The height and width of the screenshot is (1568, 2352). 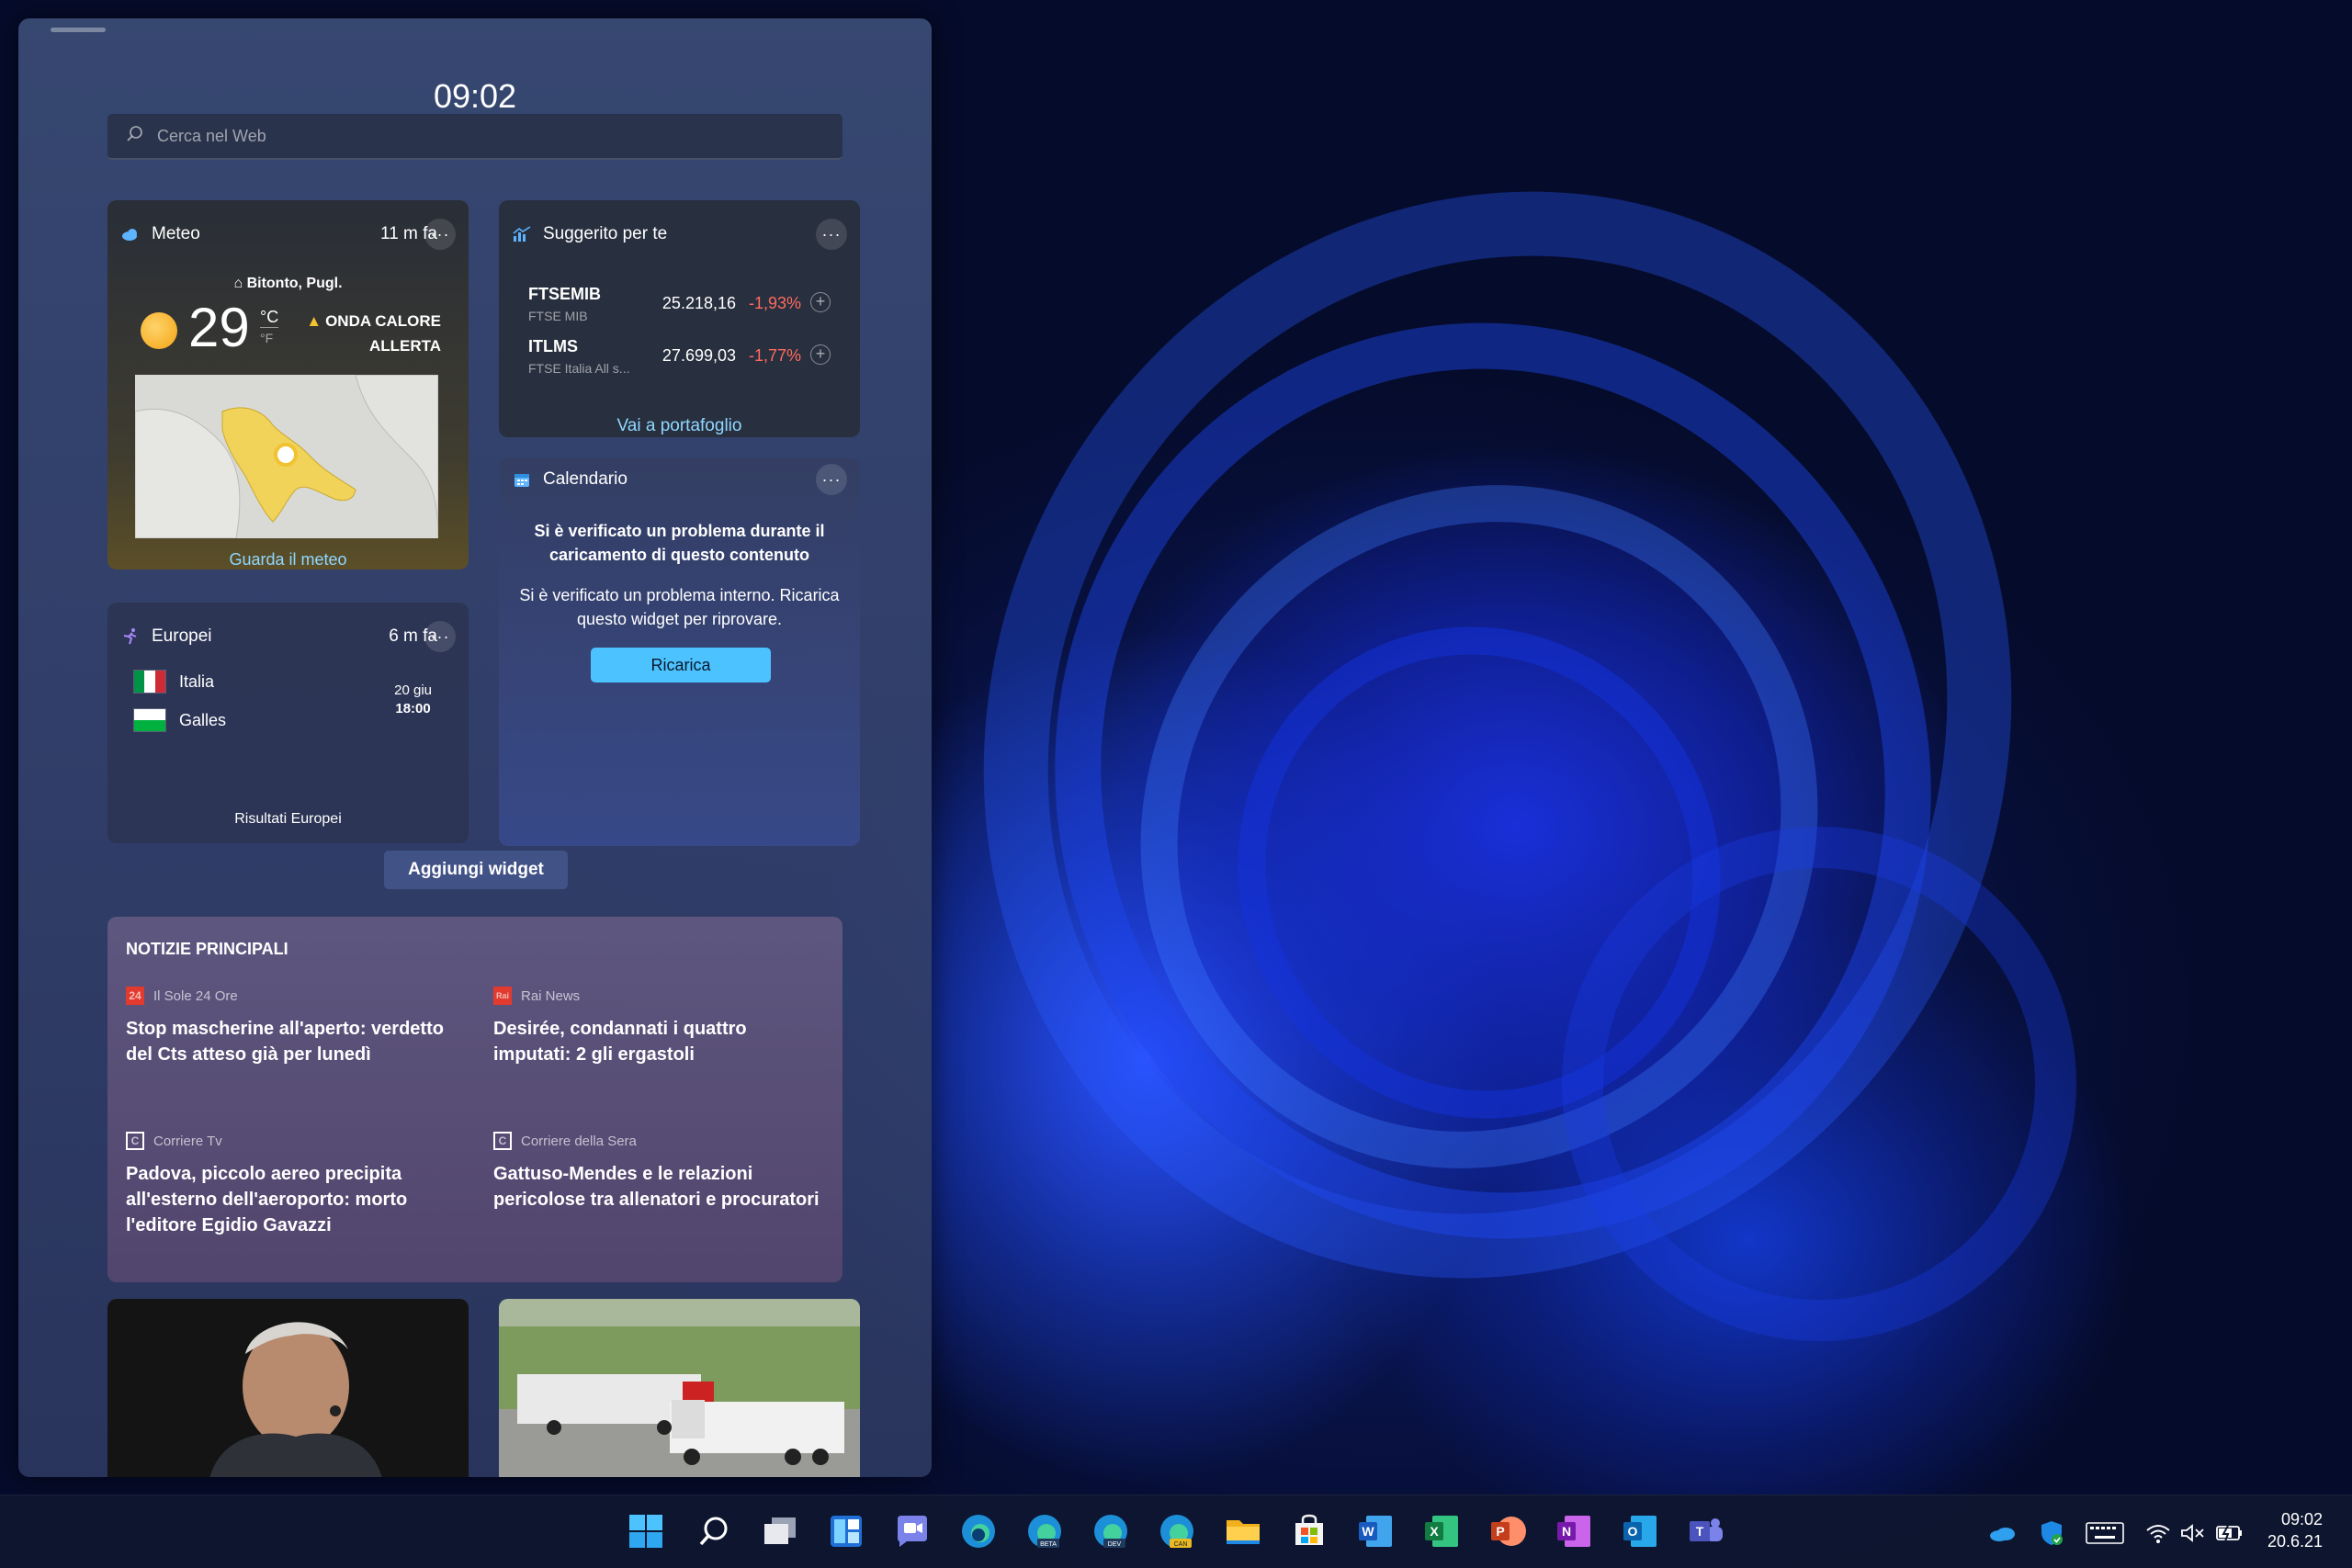 What do you see at coordinates (775, 303) in the screenshot?
I see `stock-change: -1,93%` at bounding box center [775, 303].